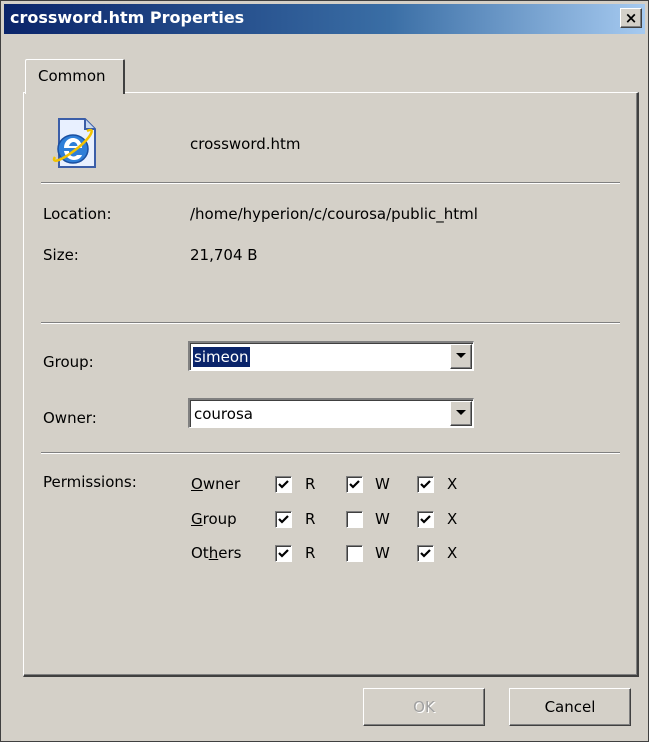  I want to click on others-execute-checkbox, so click(425, 553).